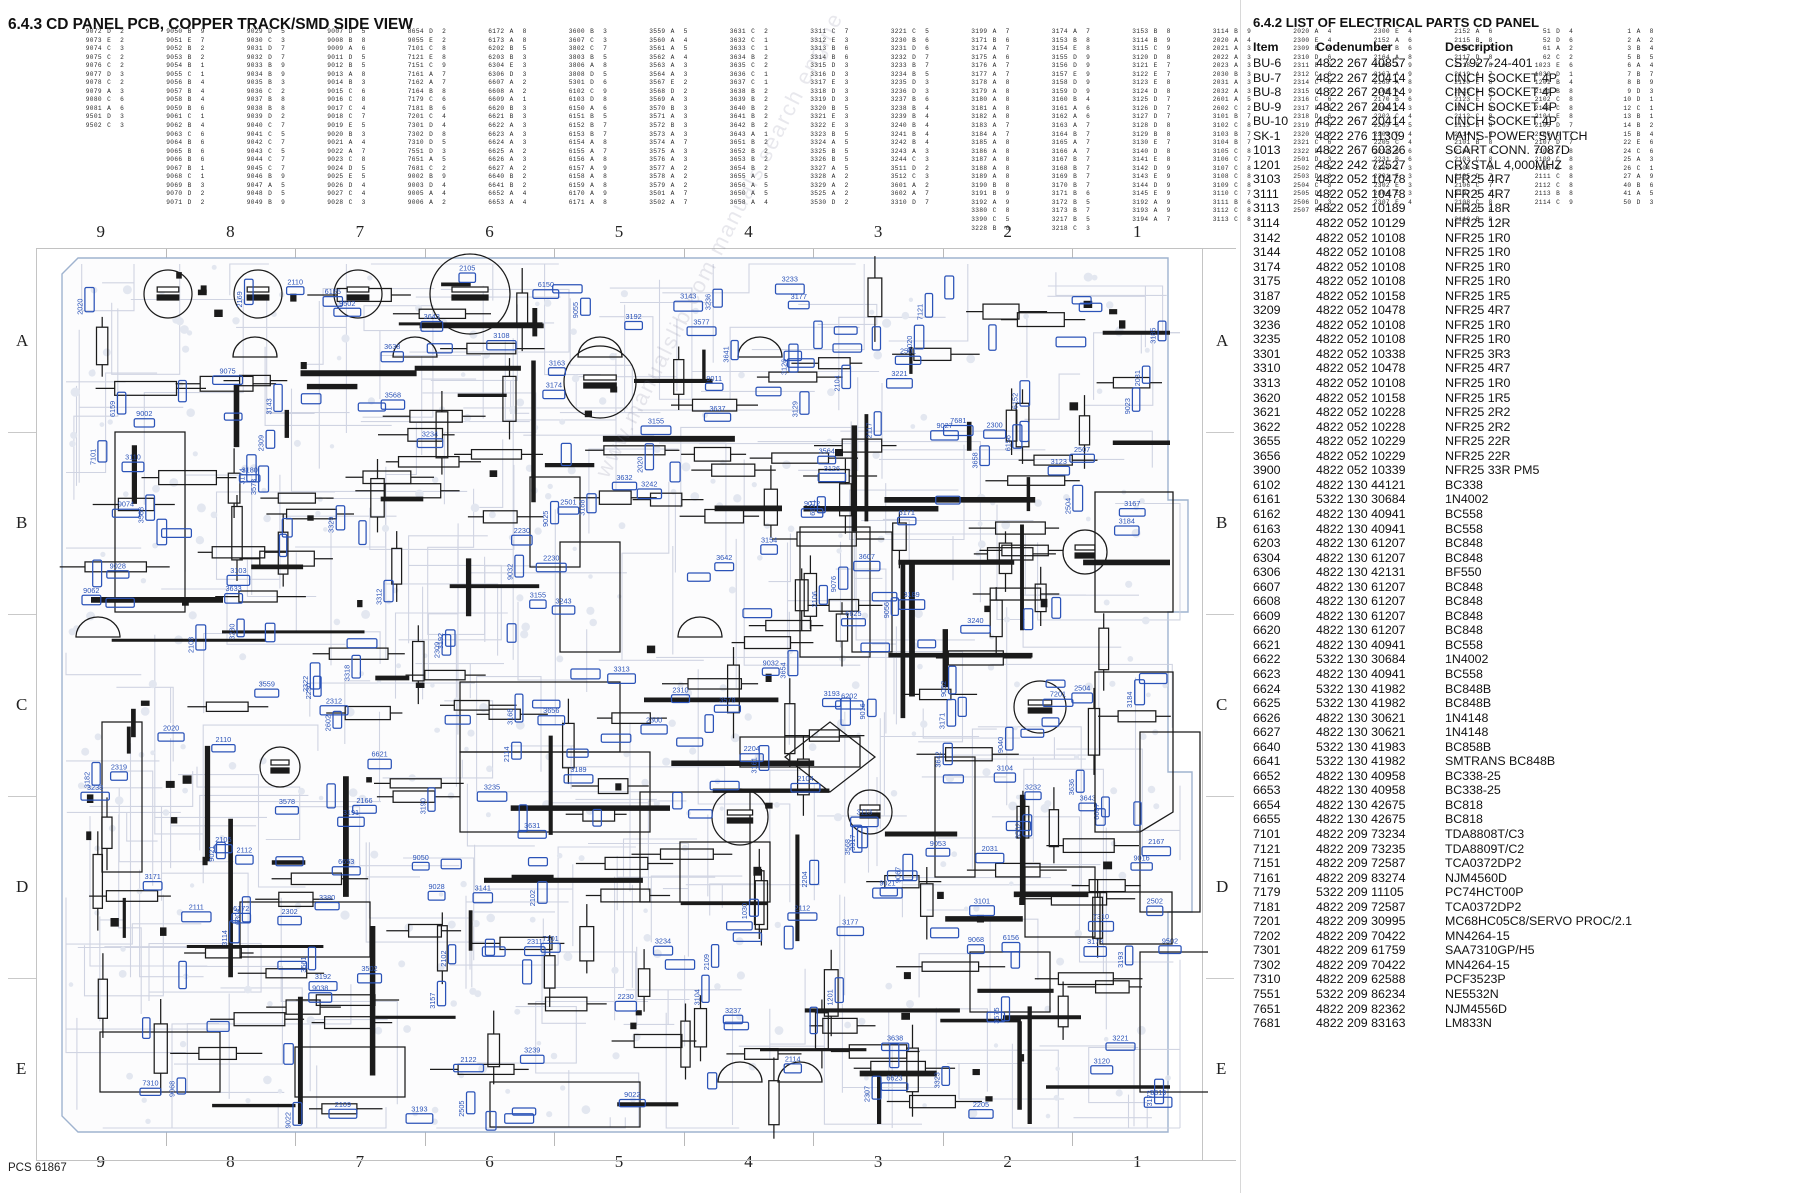 This screenshot has width=1814, height=1193. I want to click on locator-entry: 9502 C 3, so click(110, 126).